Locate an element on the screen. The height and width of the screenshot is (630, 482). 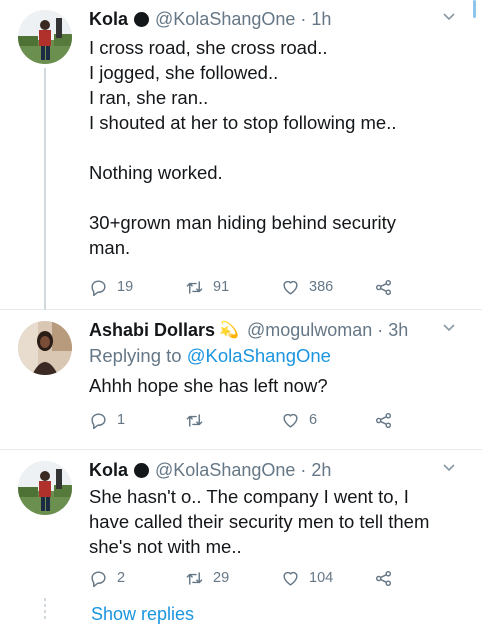
reply-button: 2 is located at coordinates (107, 578).